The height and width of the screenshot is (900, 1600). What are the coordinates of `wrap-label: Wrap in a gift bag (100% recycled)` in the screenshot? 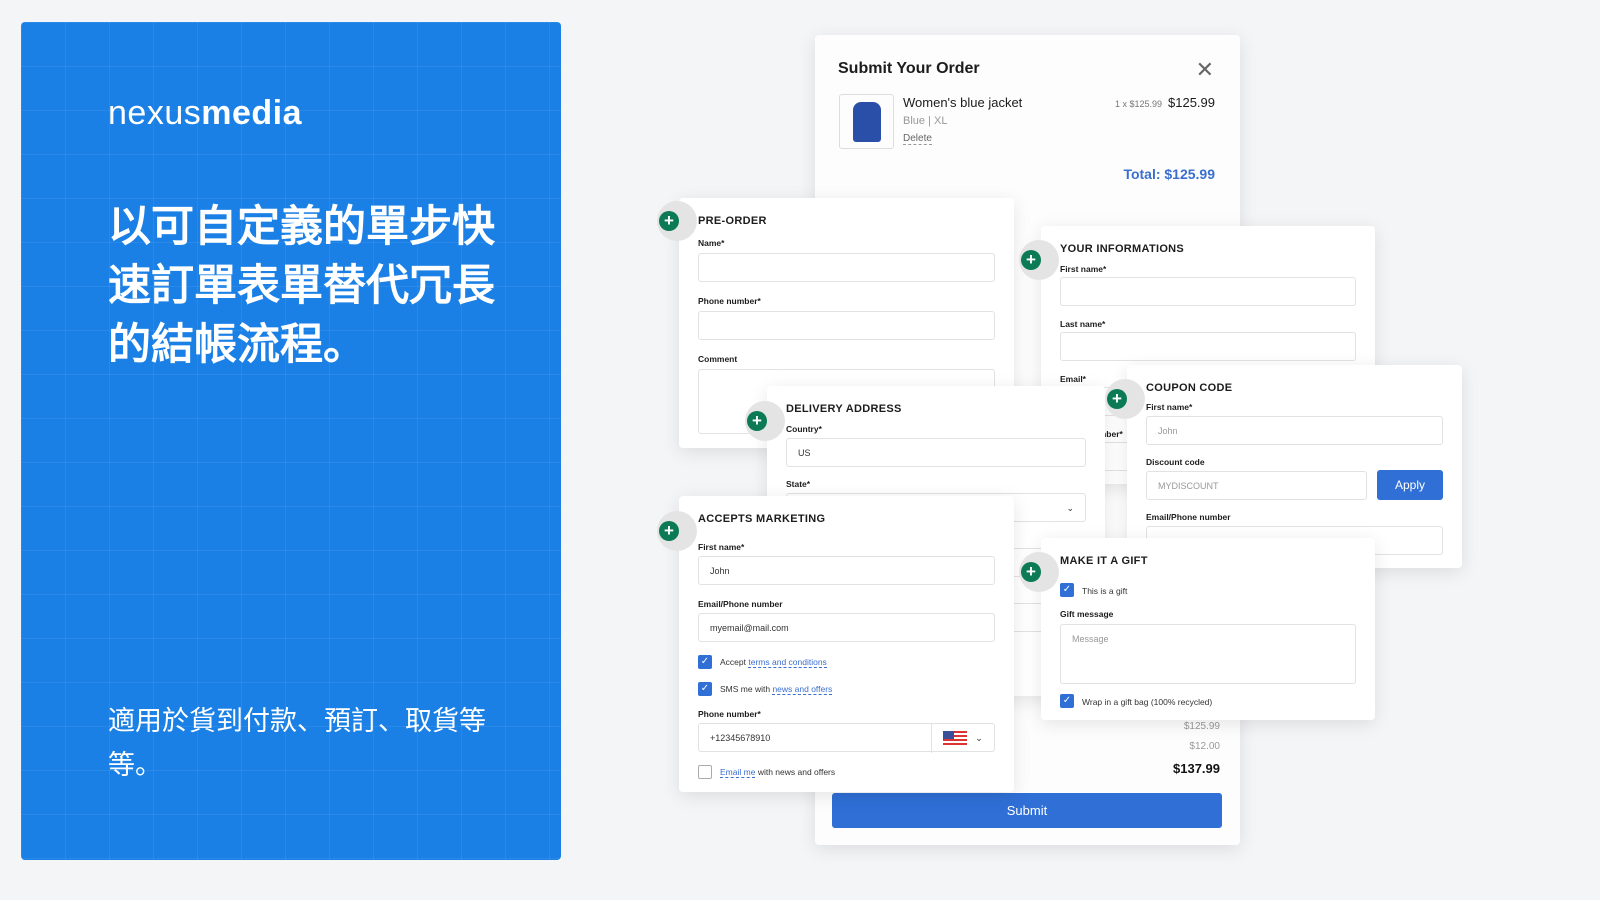 It's located at (1147, 702).